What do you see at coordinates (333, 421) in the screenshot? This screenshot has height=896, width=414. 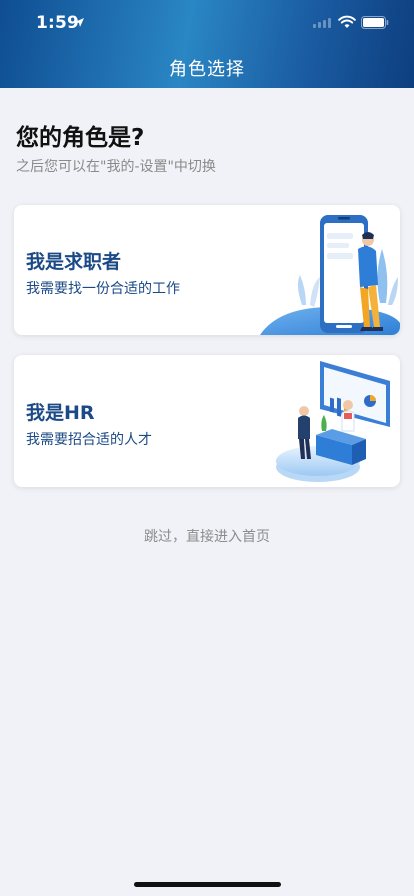 I see `hr-presentation-illustration` at bounding box center [333, 421].